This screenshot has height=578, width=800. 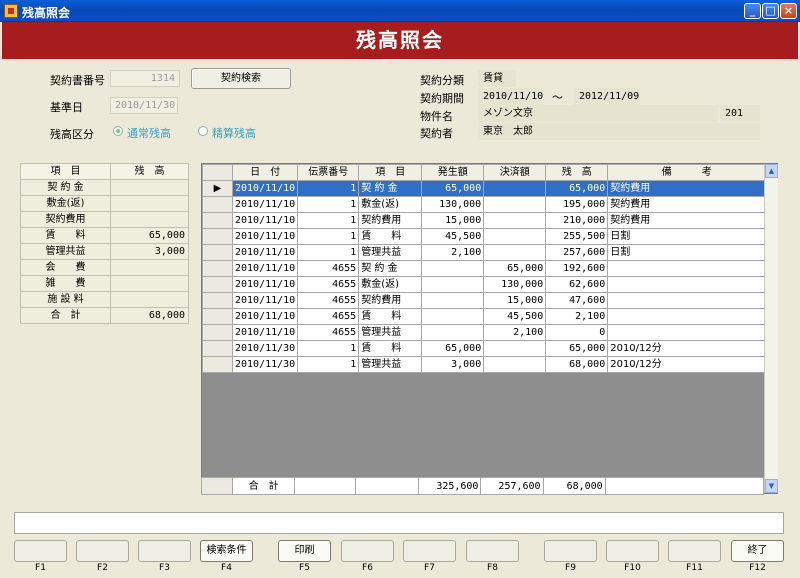 I want to click on grid-row: ▶ 2010/11/10 1 契 約 金 65,000 65,000 契約費用, so click(x=484, y=188).